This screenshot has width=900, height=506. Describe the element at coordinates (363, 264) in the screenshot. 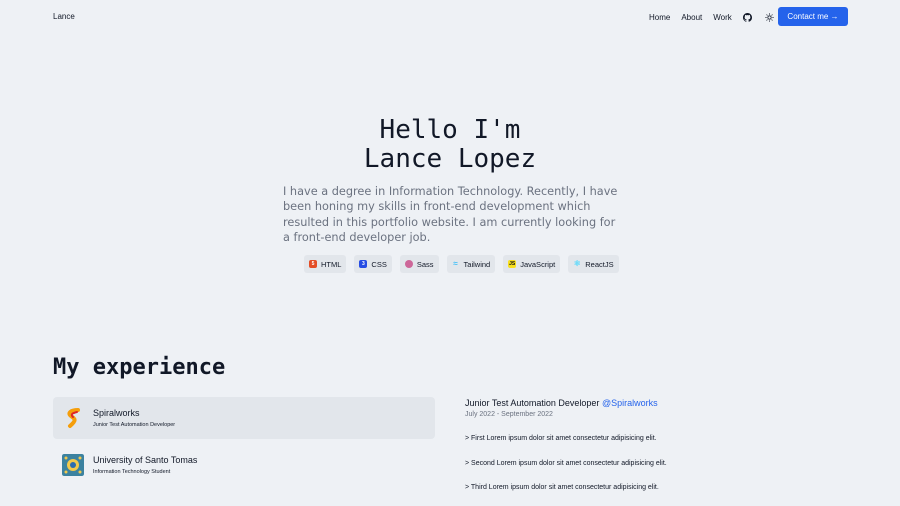

I see `css3-icon: 3` at that location.